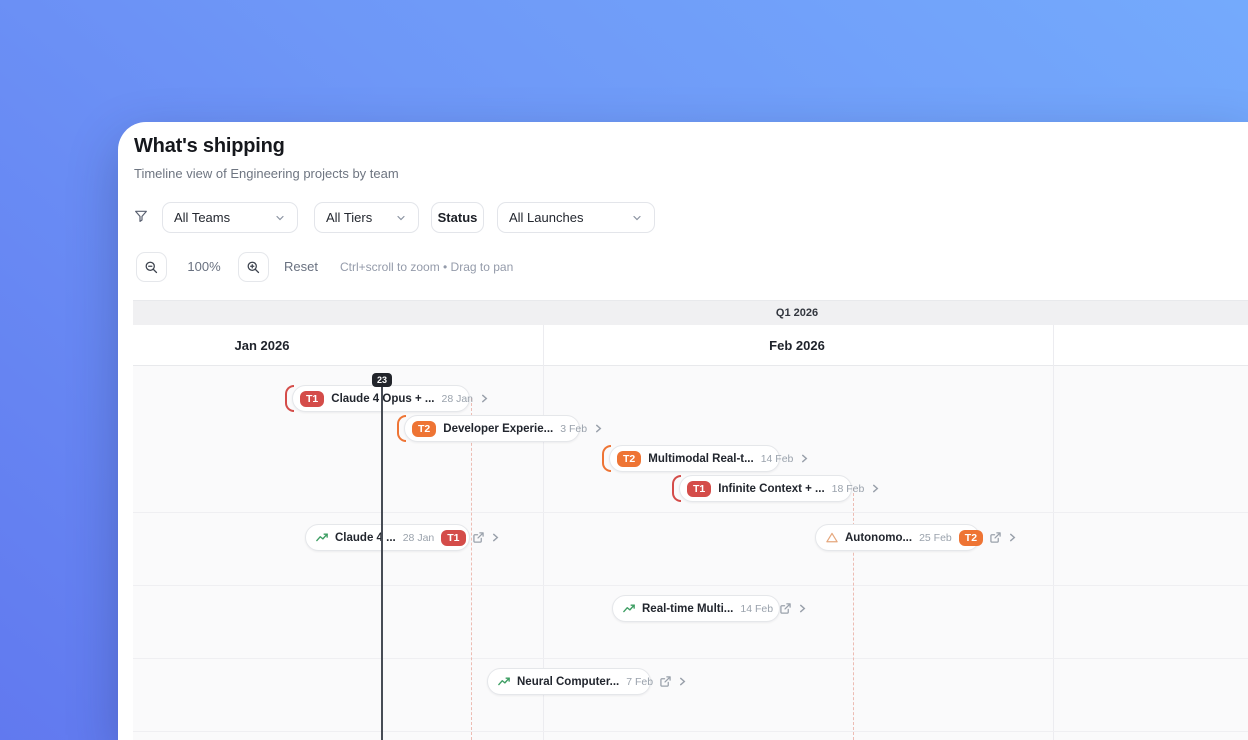 Image resolution: width=1248 pixels, height=740 pixels. Describe the element at coordinates (757, 608) in the screenshot. I see `launch-date: 14 Feb` at that location.